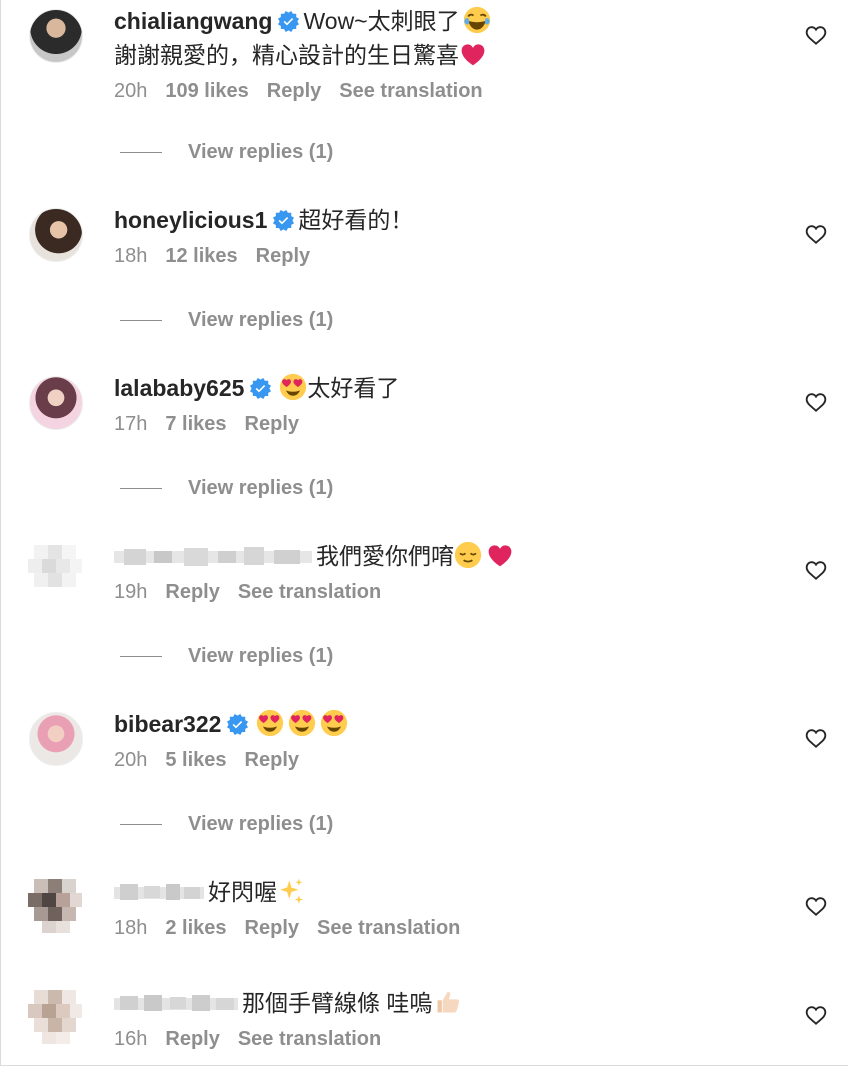 This screenshot has width=848, height=1066. Describe the element at coordinates (448, 1002) in the screenshot. I see `thumbs-up-emoji-icon` at that location.